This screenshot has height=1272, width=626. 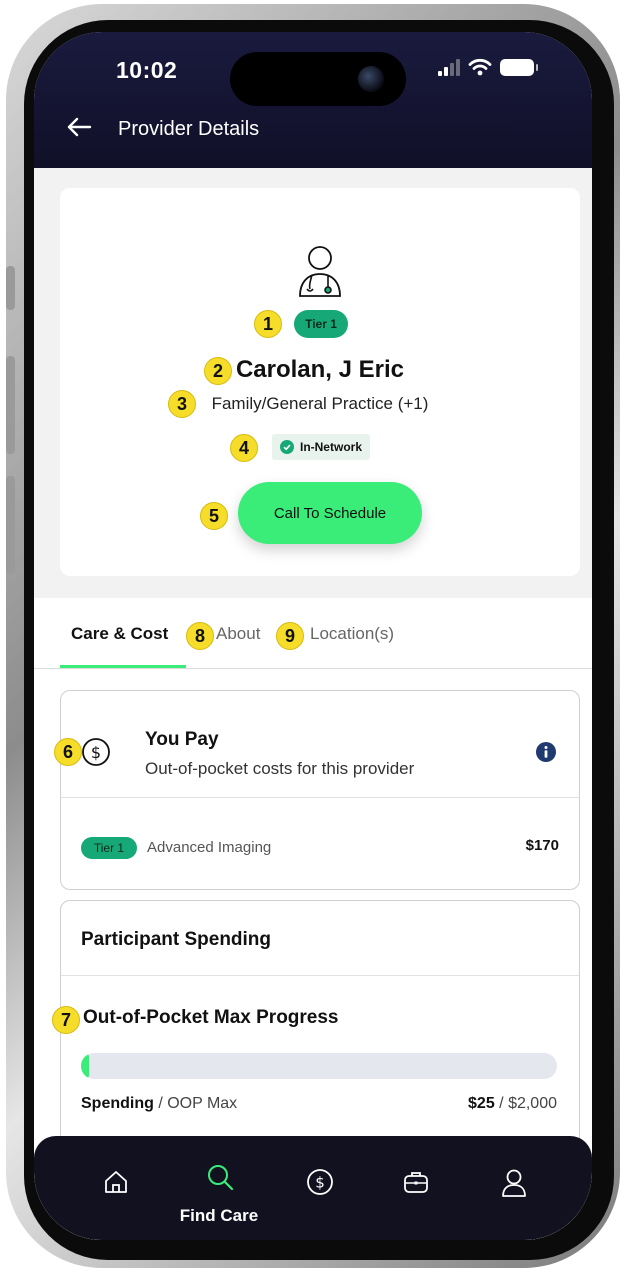 I want to click on nav-find-care, so click(x=220, y=1182).